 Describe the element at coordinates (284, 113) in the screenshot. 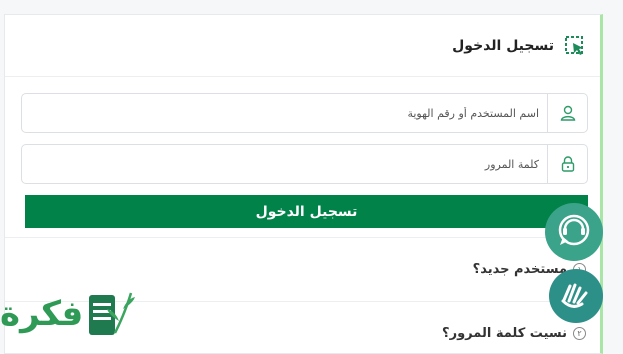

I see `username-input` at that location.